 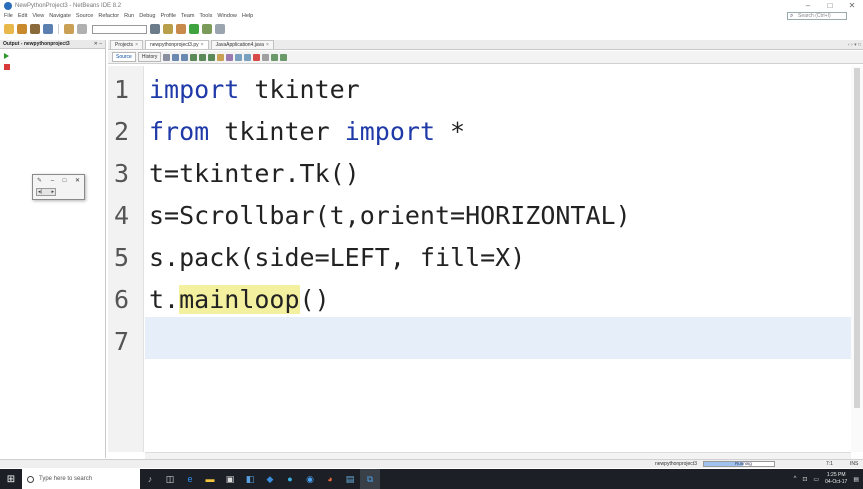 What do you see at coordinates (390, 216) in the screenshot?
I see `code-line-4: s=Scrollbar(t,orient=HORIZONTAL)` at bounding box center [390, 216].